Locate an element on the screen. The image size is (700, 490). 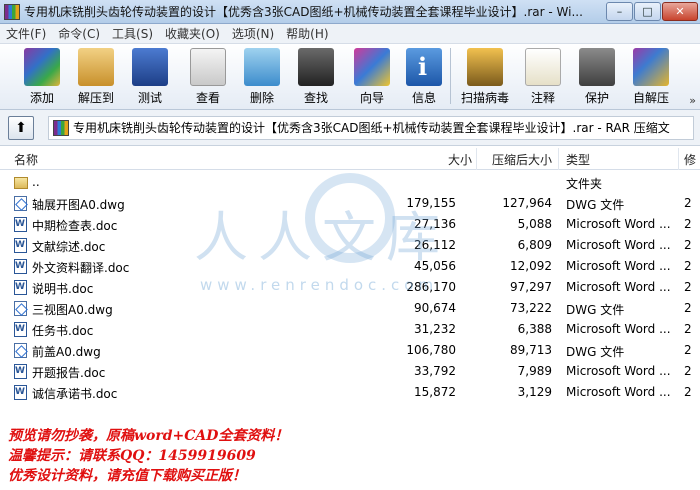
file-packed-size: 89,713 is located at coordinates (531, 350).